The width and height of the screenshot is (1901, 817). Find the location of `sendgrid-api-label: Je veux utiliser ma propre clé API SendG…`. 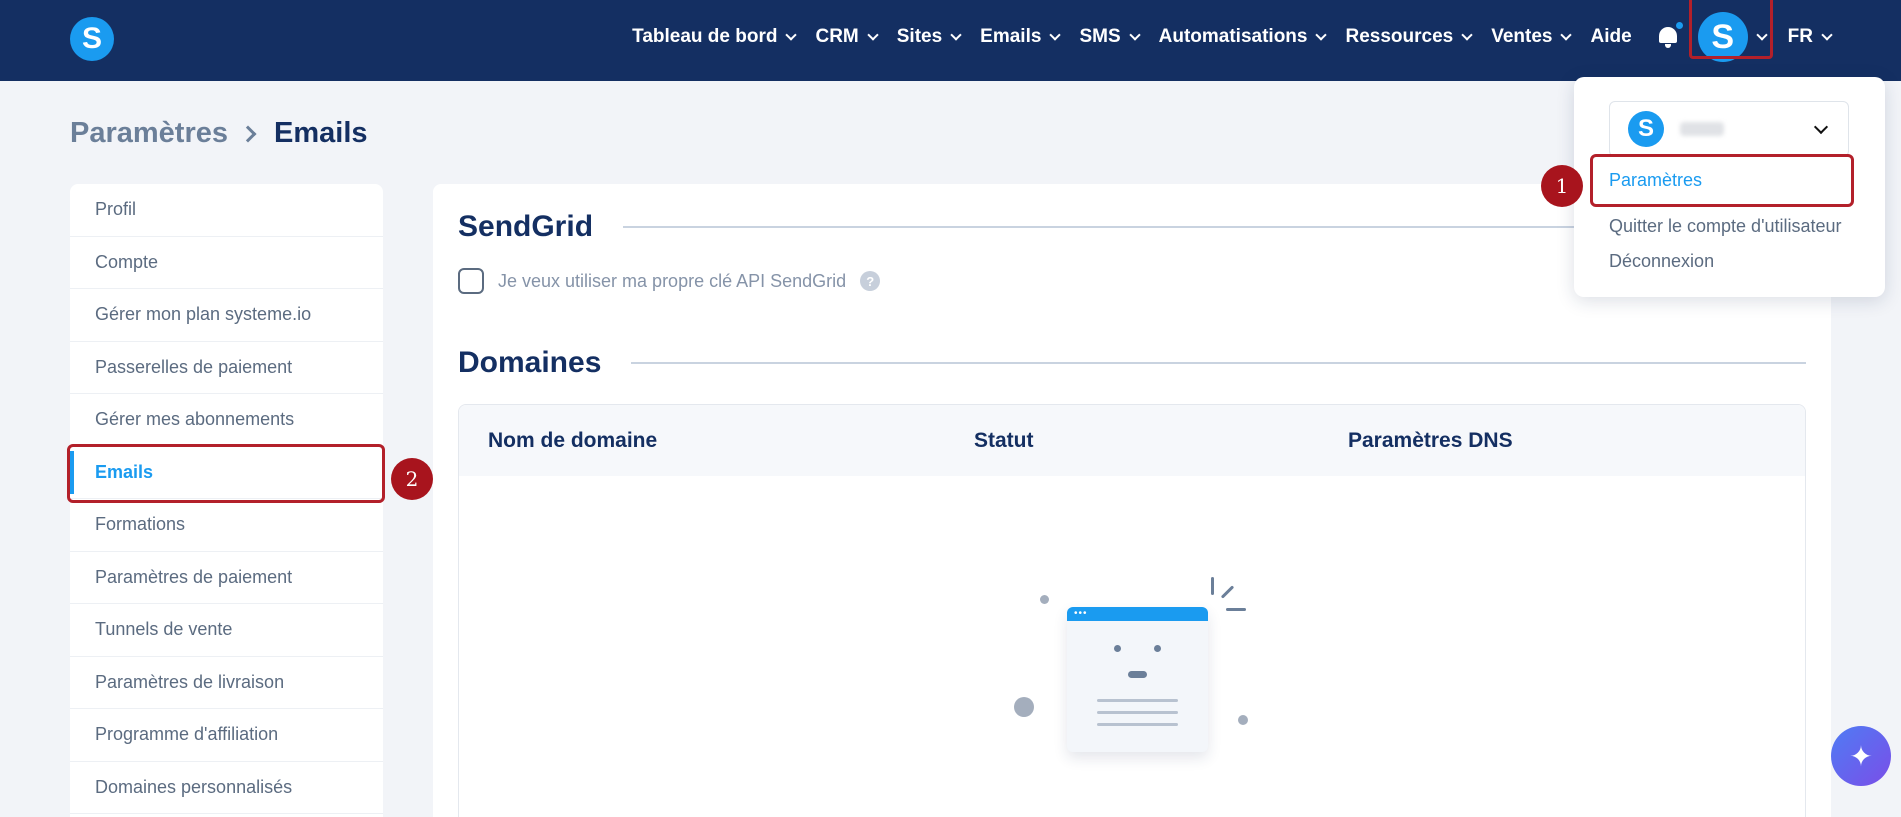

sendgrid-api-label: Je veux utiliser ma propre clé API SendG… is located at coordinates (672, 281).